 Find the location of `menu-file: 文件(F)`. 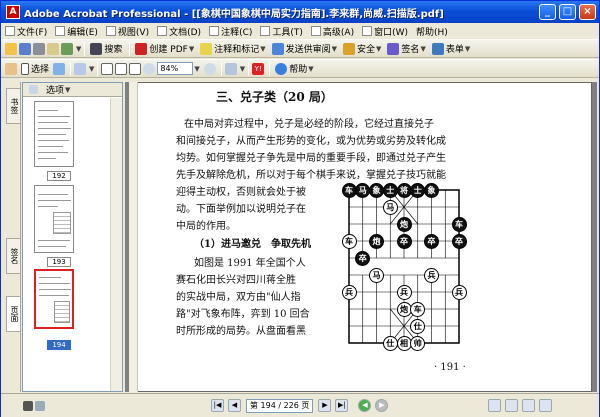

menu-file: 文件(F) is located at coordinates (26, 31).